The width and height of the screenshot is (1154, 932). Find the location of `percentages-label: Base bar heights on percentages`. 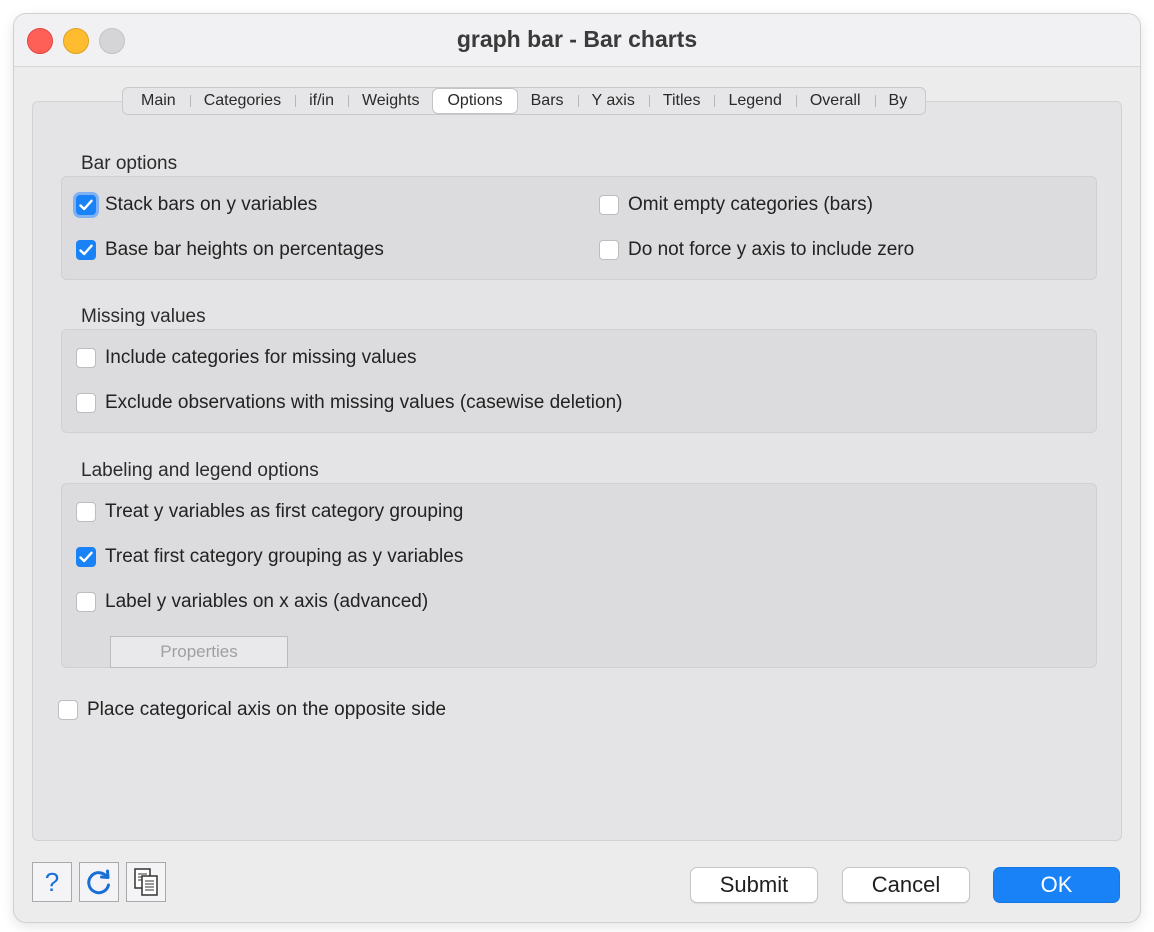

percentages-label: Base bar heights on percentages is located at coordinates (244, 249).